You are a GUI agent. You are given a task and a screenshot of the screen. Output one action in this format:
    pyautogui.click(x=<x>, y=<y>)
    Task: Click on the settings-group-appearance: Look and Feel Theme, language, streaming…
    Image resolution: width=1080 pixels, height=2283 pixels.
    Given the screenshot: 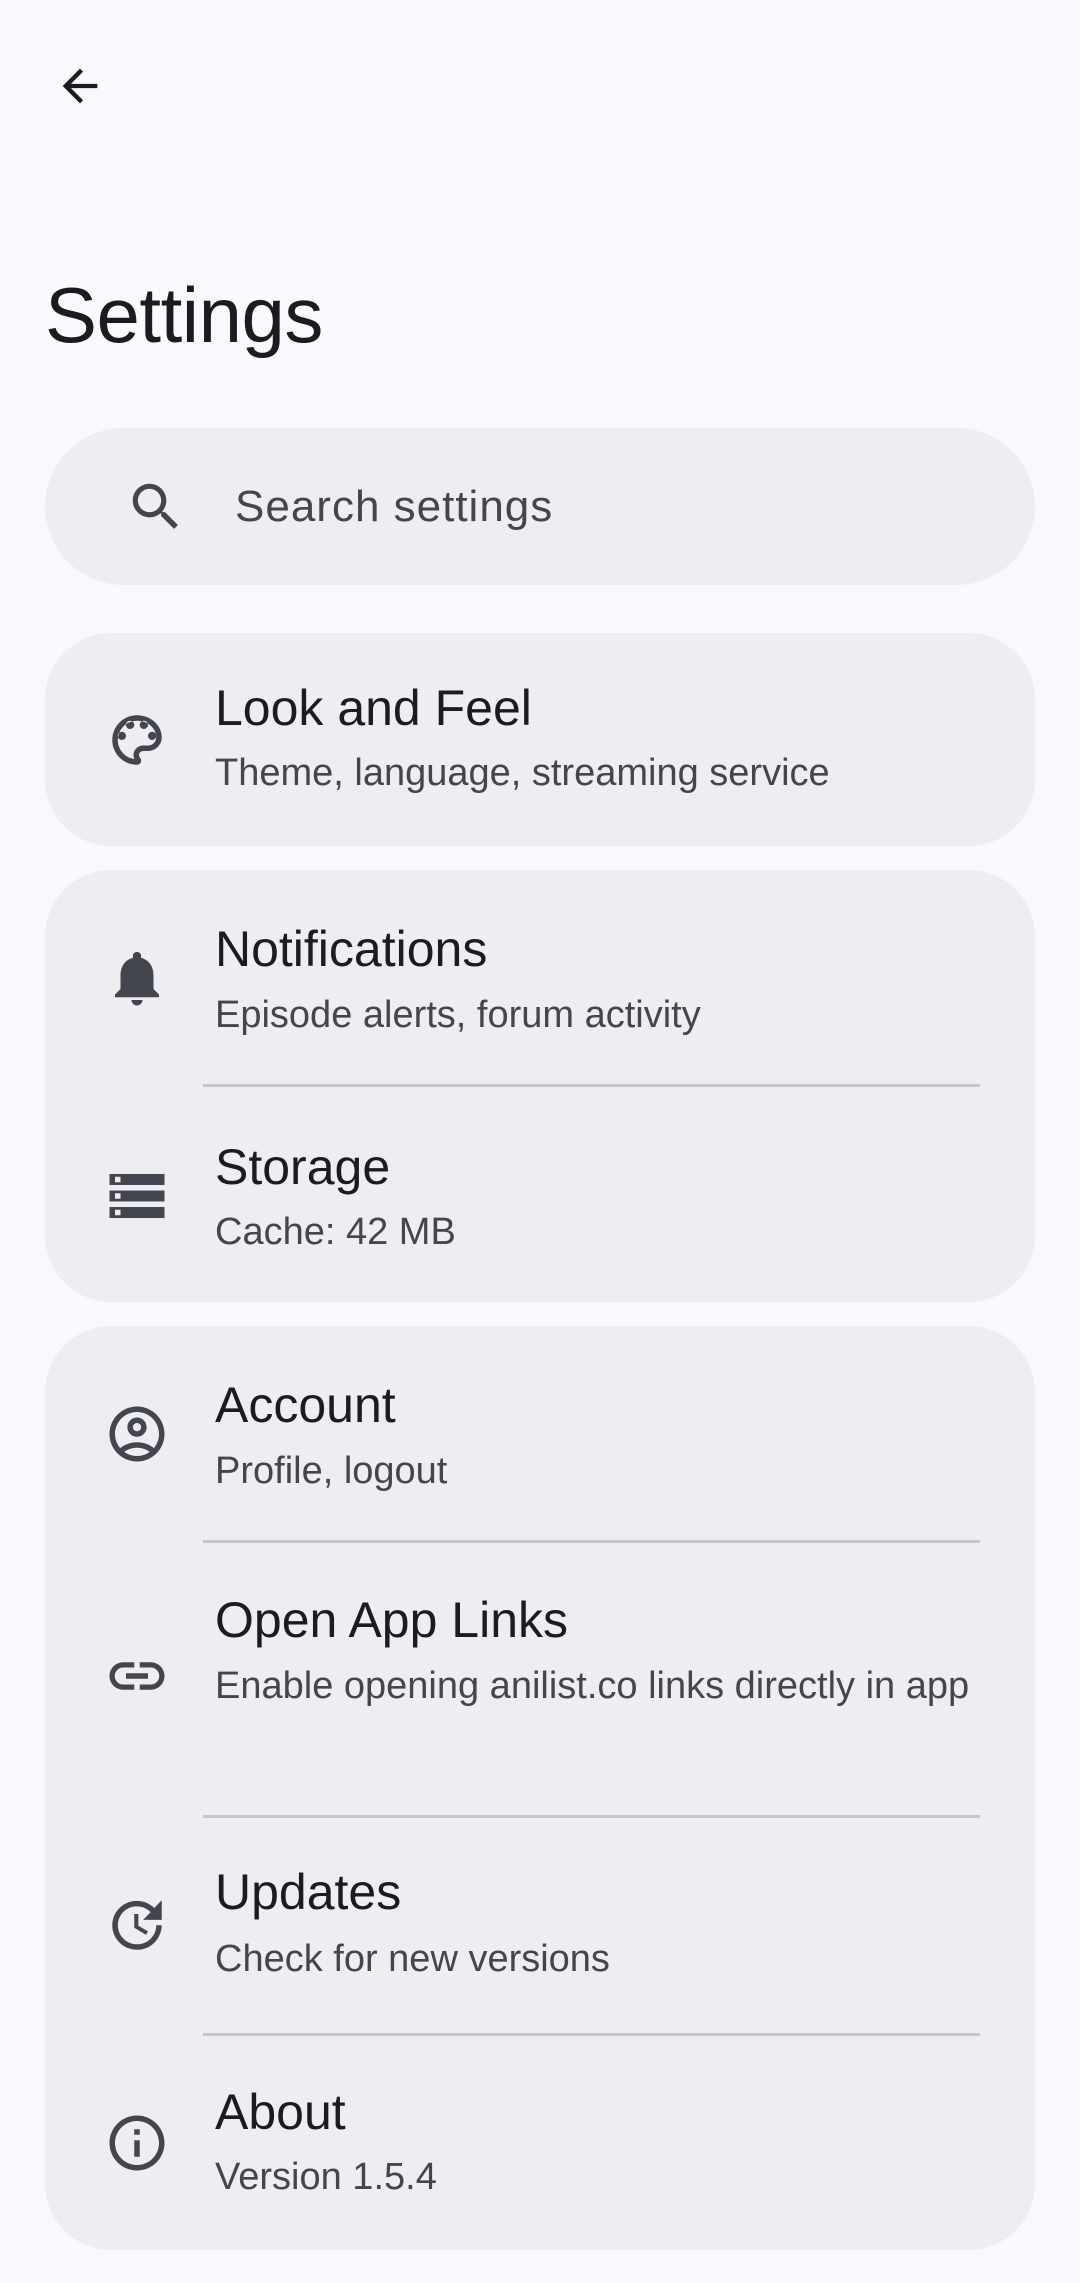 What is the action you would take?
    pyautogui.click(x=540, y=739)
    